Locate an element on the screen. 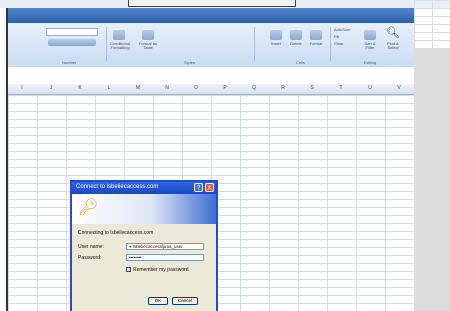 Image resolution: width=450 pixels, height=311 pixels. styles-group-label: Styles is located at coordinates (189, 62).